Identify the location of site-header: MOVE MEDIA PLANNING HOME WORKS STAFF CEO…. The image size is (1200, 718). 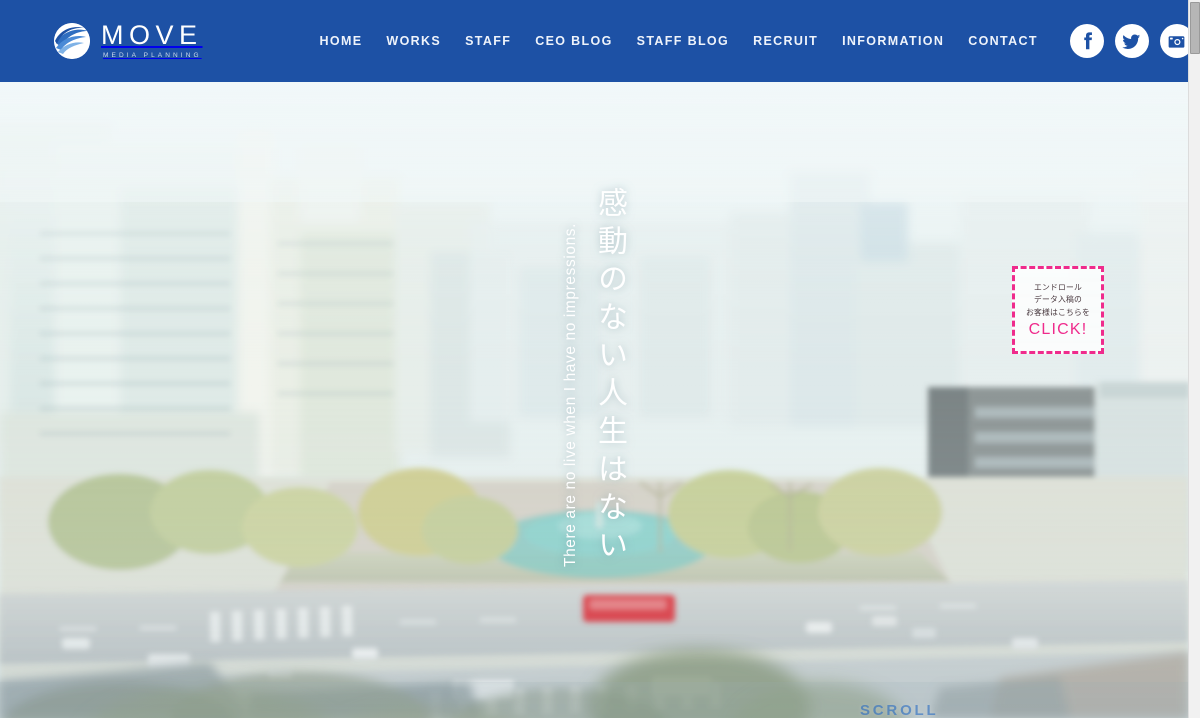
(597, 41).